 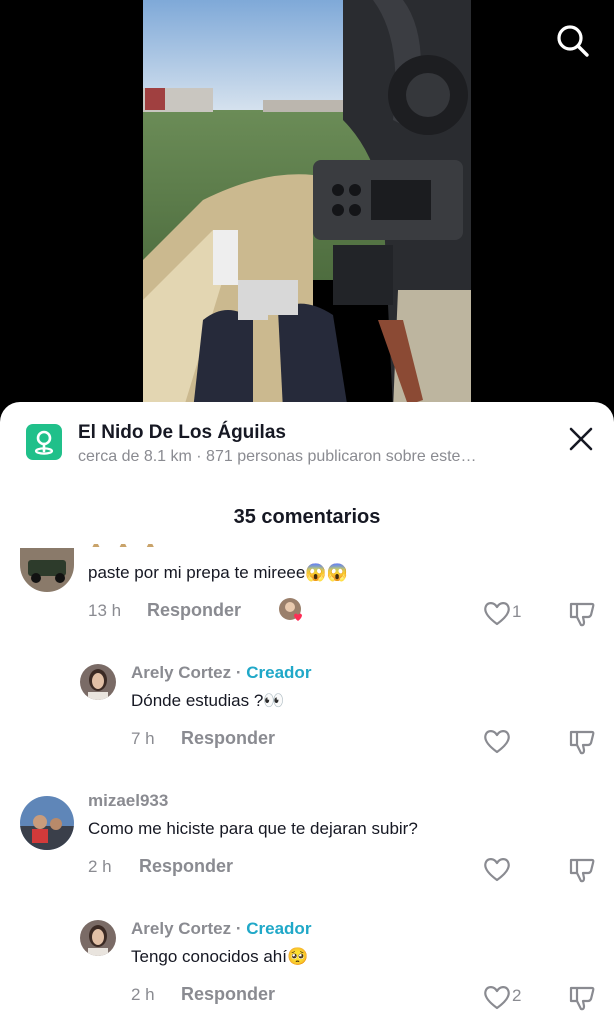 What do you see at coordinates (182, 432) in the screenshot?
I see `location-title: El Nido De Los Águilas` at bounding box center [182, 432].